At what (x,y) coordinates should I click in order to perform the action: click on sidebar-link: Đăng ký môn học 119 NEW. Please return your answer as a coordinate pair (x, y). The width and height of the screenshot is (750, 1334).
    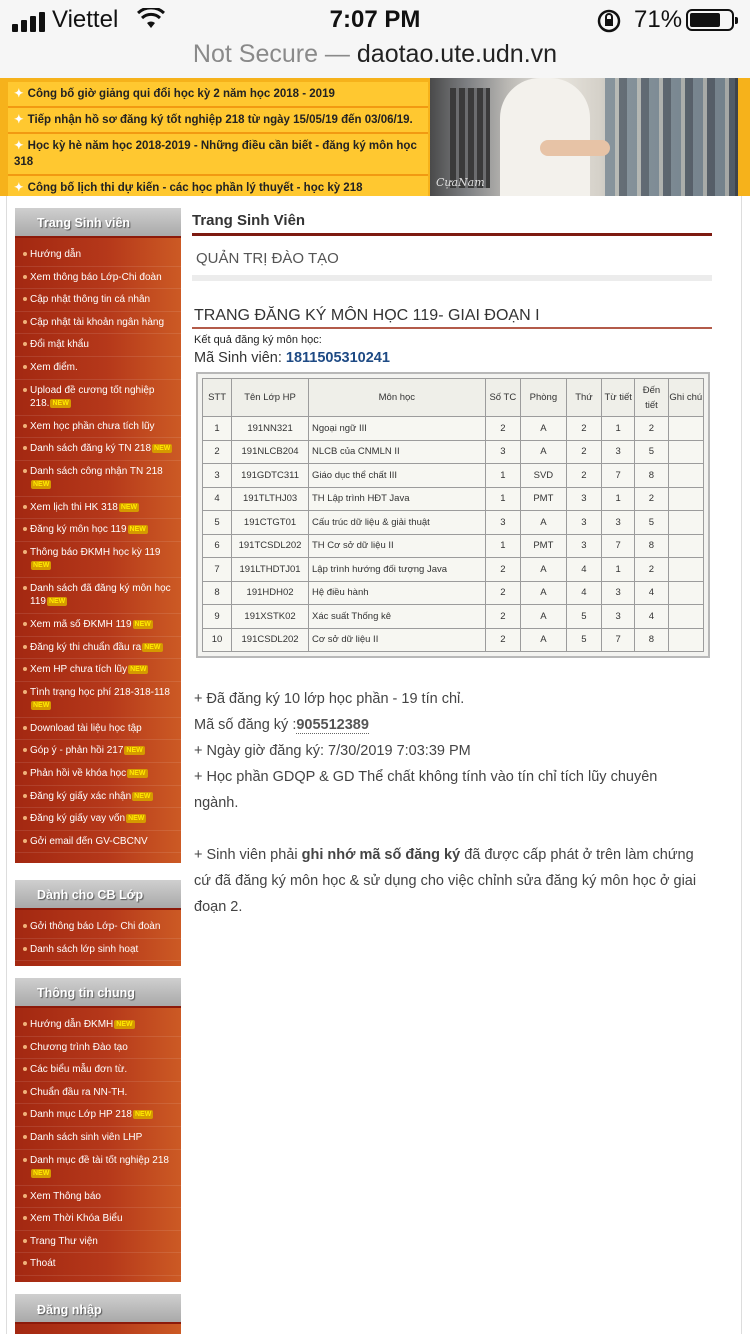
    Looking at the image, I should click on (98, 530).